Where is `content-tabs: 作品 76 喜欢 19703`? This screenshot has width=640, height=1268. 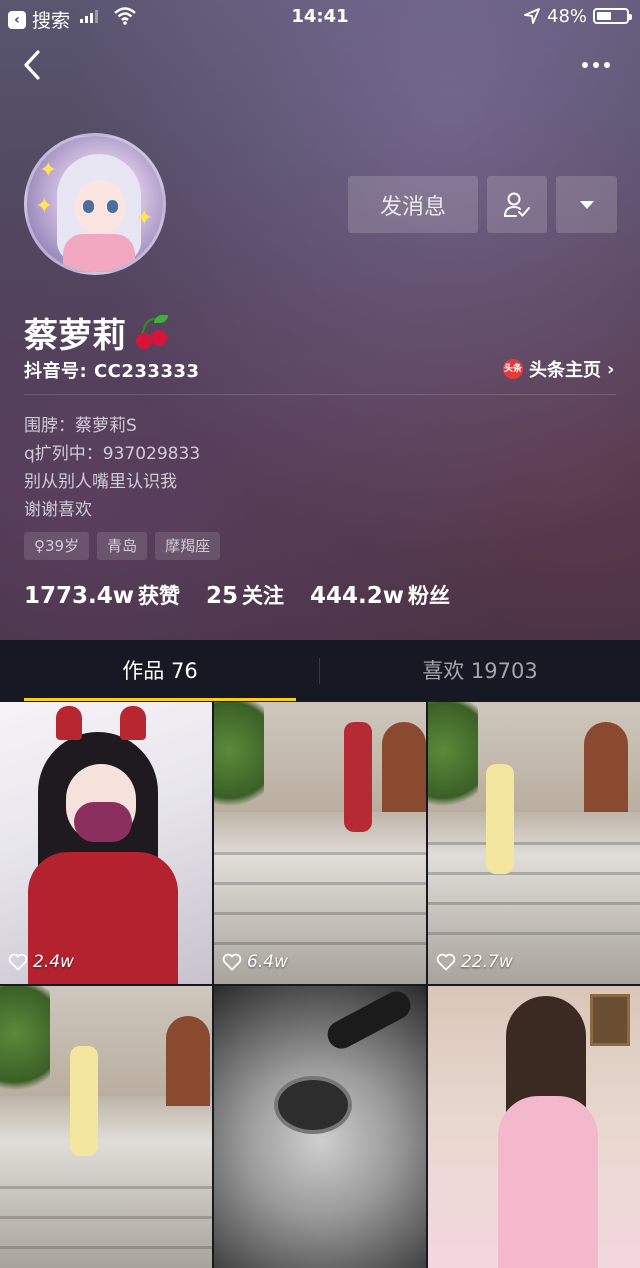
content-tabs: 作品 76 喜欢 19703 is located at coordinates (320, 671).